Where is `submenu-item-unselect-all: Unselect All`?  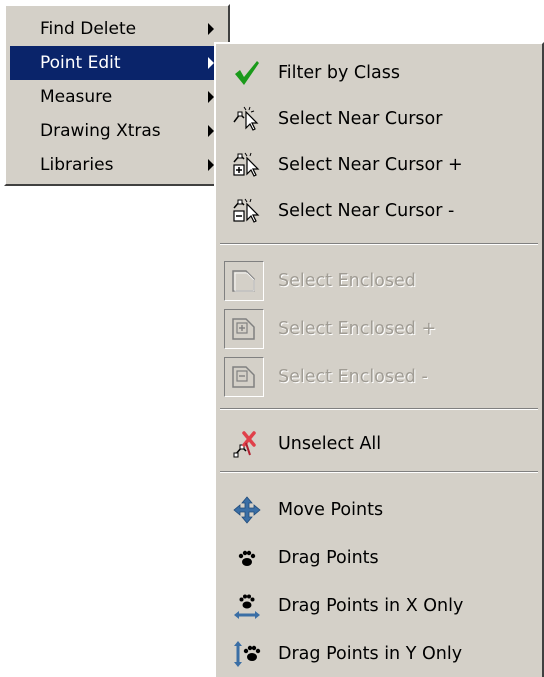
submenu-item-unselect-all: Unselect All is located at coordinates (376, 444).